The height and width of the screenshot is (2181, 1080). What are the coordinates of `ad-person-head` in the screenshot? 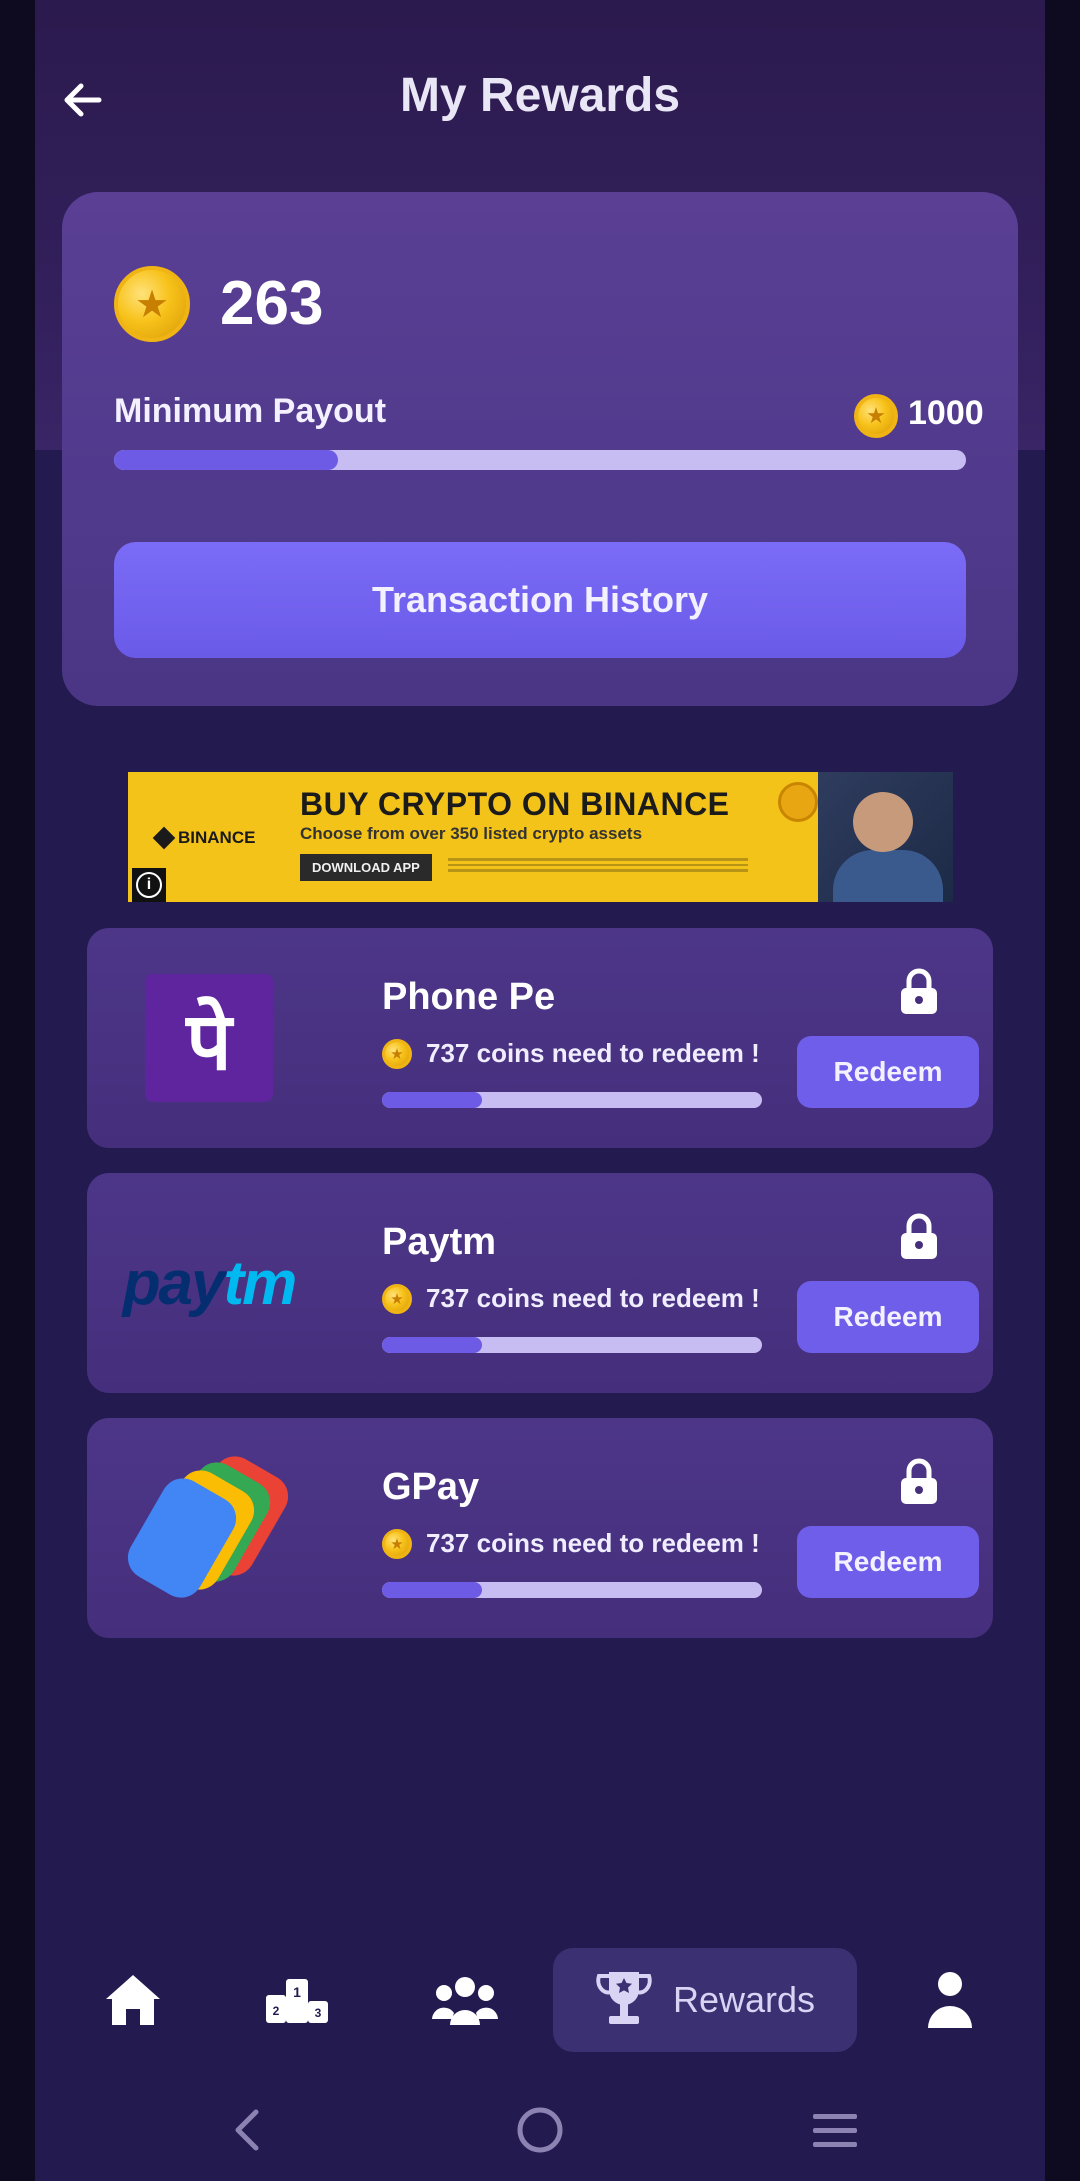 It's located at (883, 822).